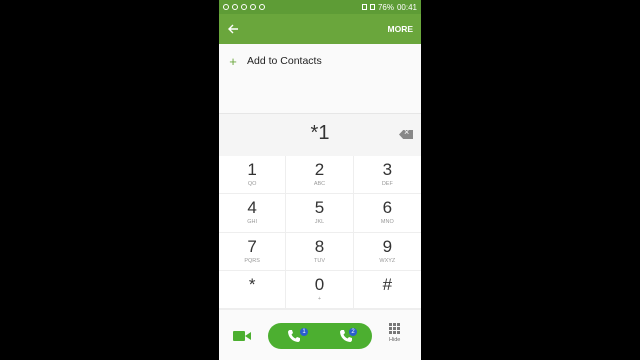  I want to click on key-3: 3 DEF, so click(387, 175).